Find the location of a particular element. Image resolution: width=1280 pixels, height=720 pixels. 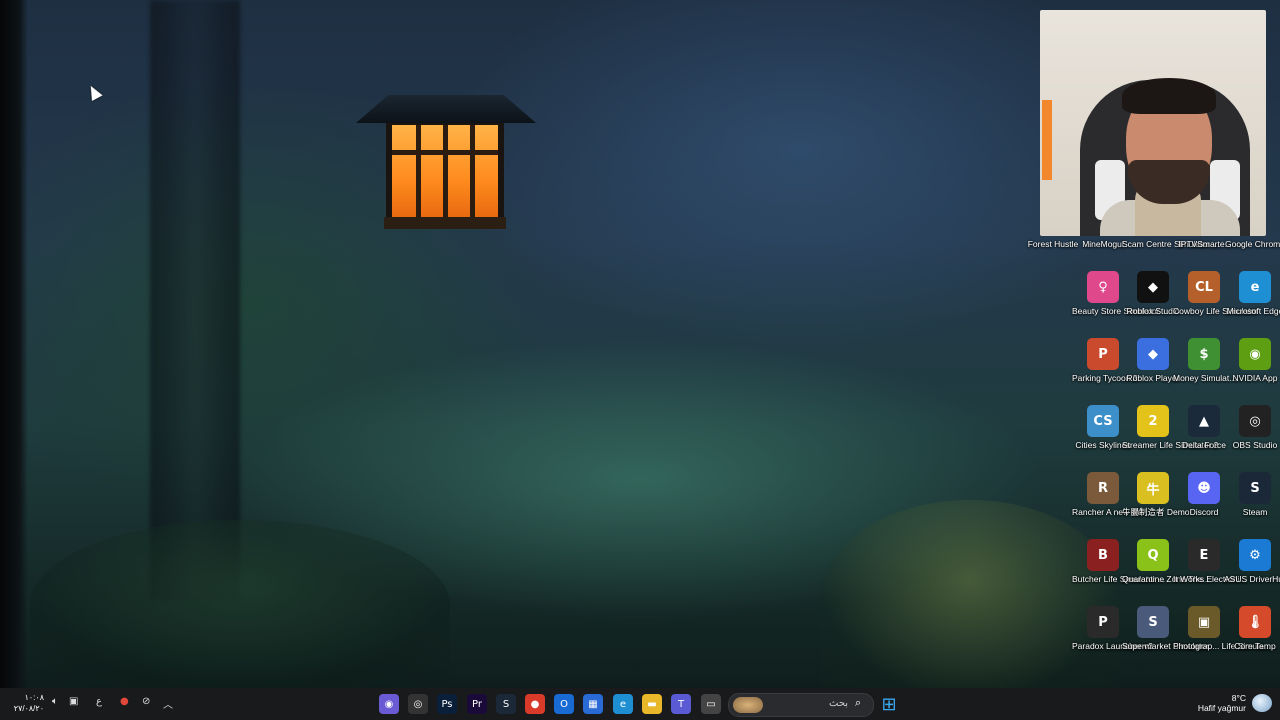

weather-temp: 8°C is located at coordinates (1238, 698).